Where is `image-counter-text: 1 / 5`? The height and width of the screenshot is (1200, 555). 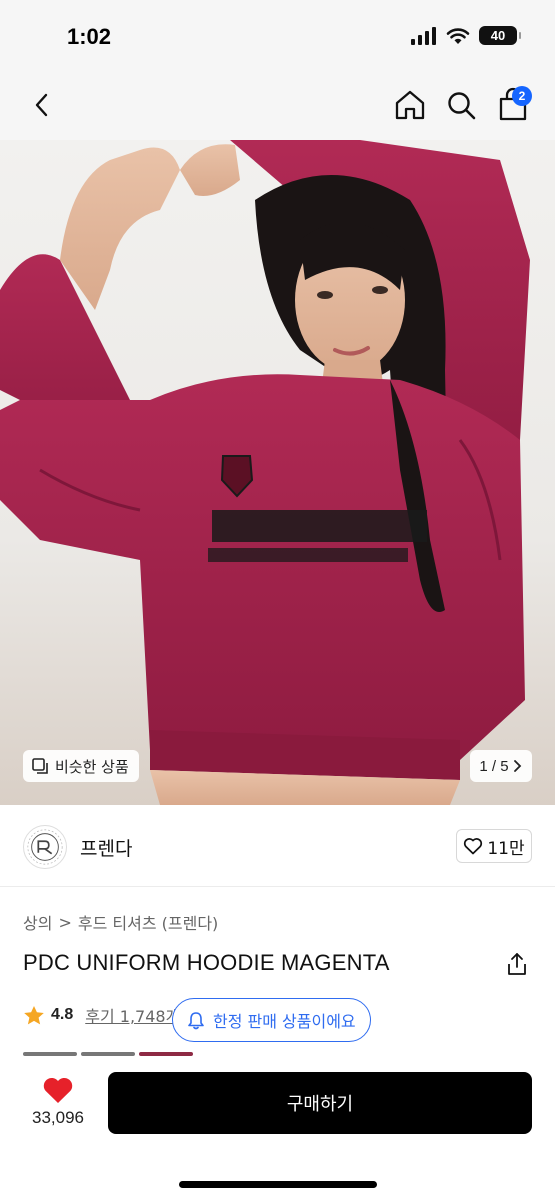 image-counter-text: 1 / 5 is located at coordinates (494, 766).